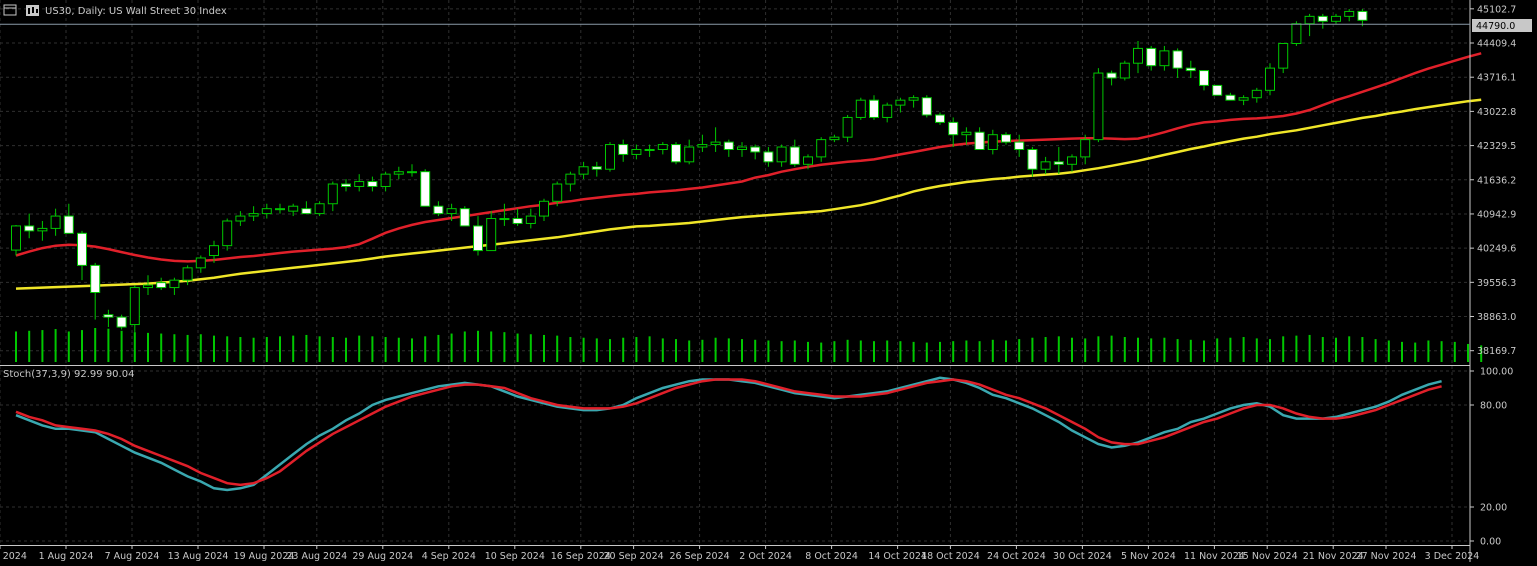 The image size is (1537, 566). I want to click on price-tick-label: 38863.0, so click(1496, 317).